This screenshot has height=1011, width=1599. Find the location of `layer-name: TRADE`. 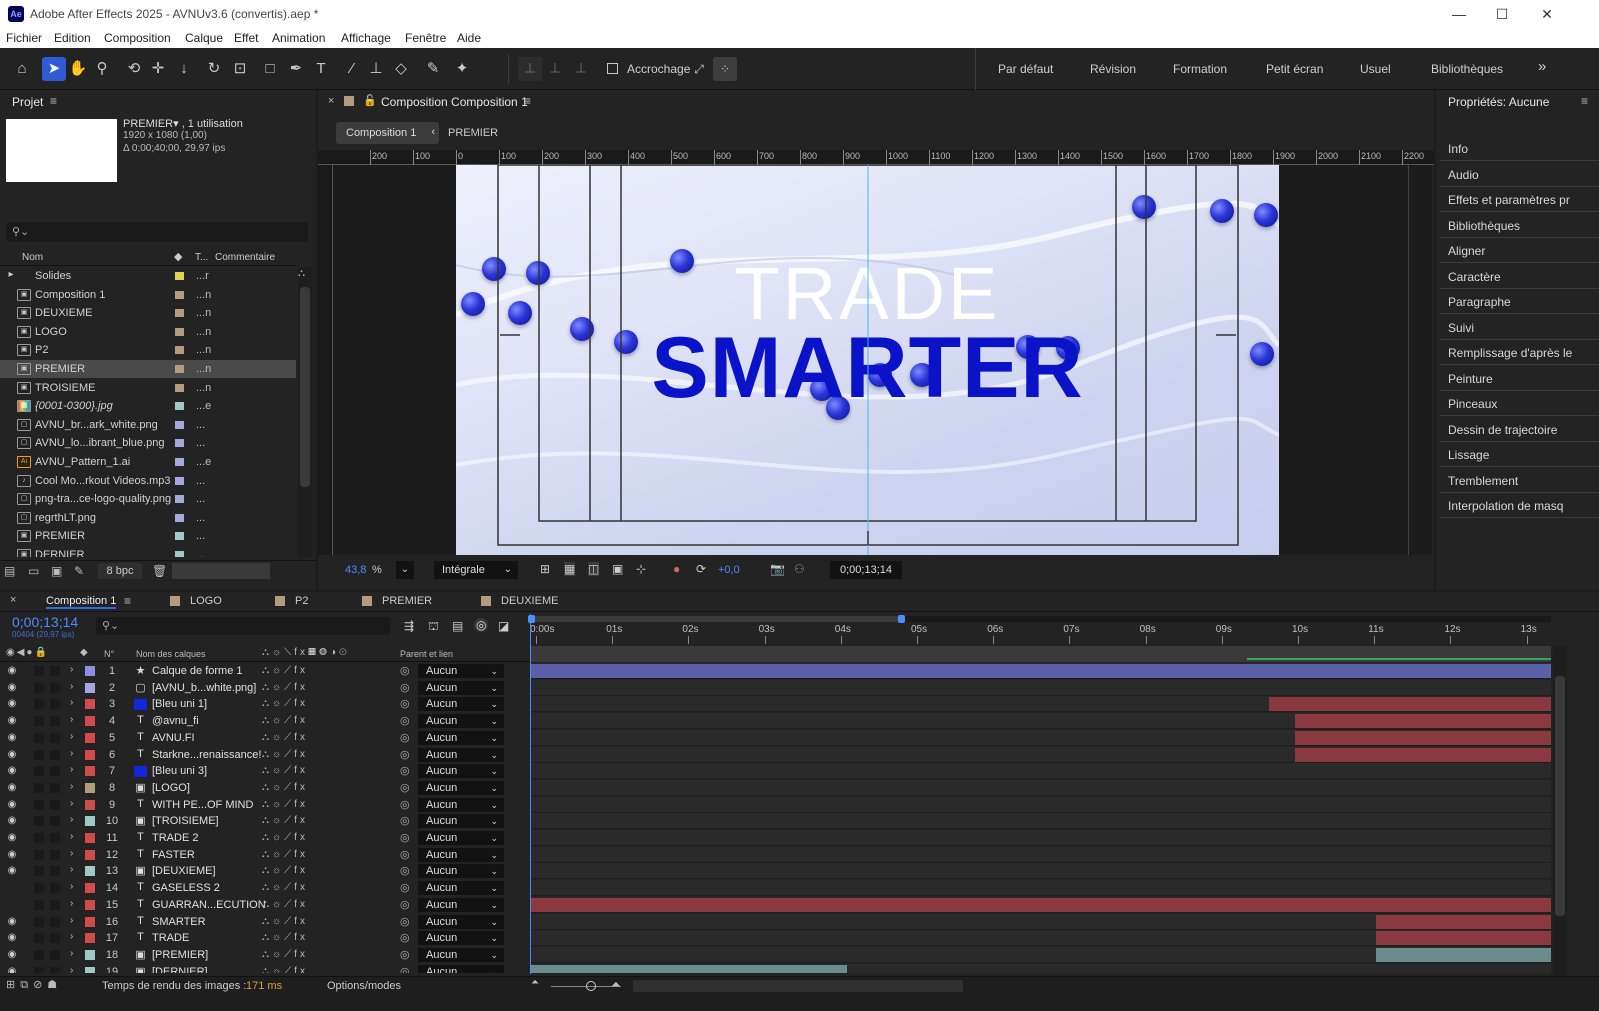

layer-name: TRADE is located at coordinates (170, 938).